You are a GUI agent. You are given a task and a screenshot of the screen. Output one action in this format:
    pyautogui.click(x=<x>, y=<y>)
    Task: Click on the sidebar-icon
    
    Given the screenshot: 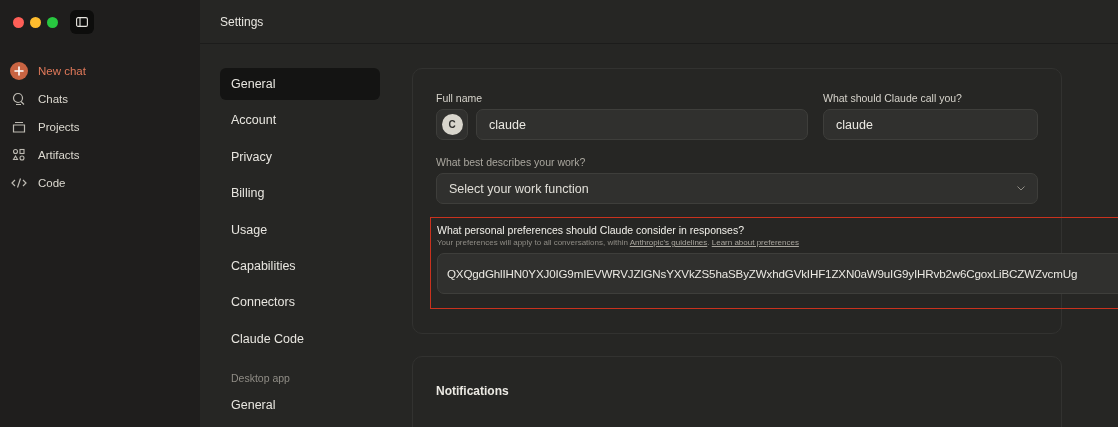 What is the action you would take?
    pyautogui.click(x=82, y=22)
    